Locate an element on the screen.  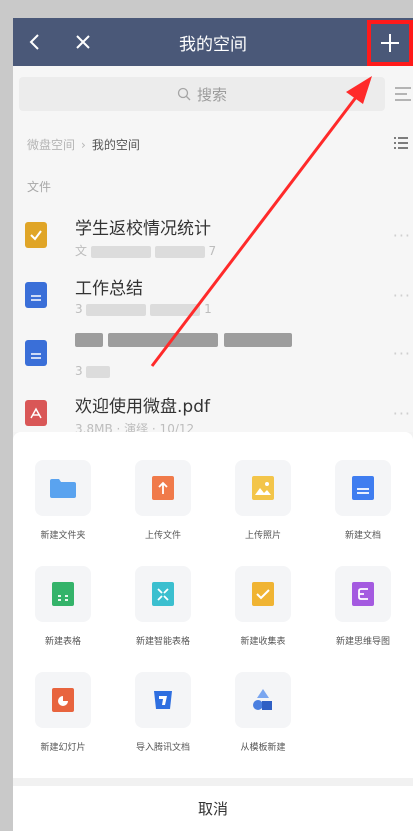
sheet-icon is located at coordinates (63, 594).